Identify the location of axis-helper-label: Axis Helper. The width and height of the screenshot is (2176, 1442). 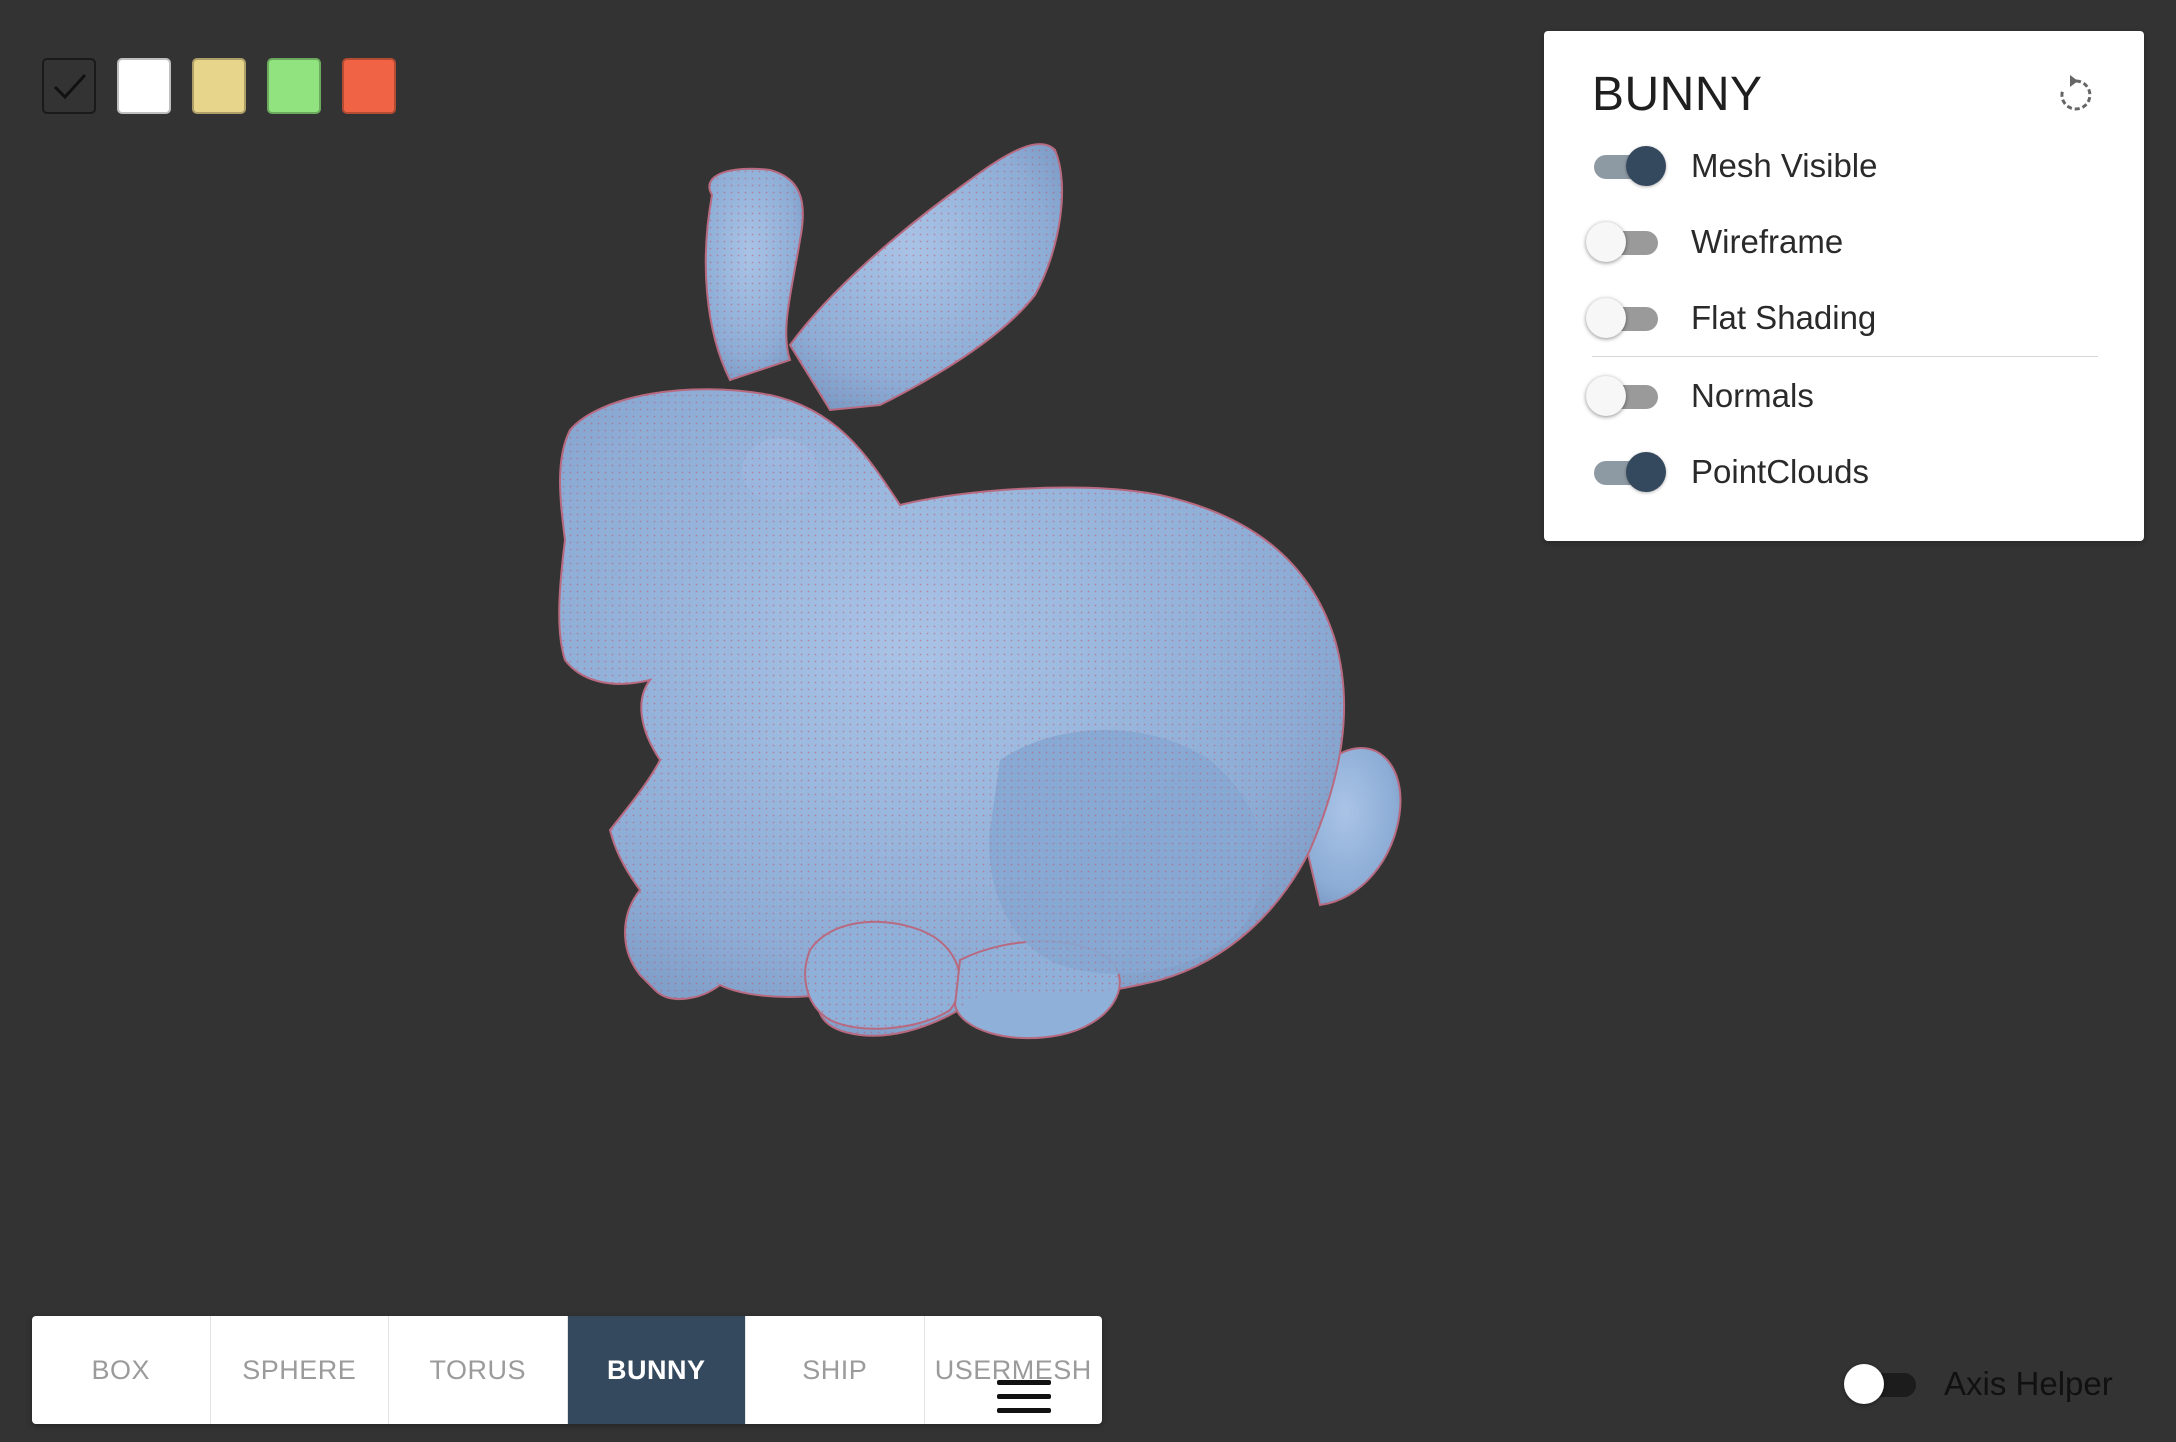
(2028, 1383).